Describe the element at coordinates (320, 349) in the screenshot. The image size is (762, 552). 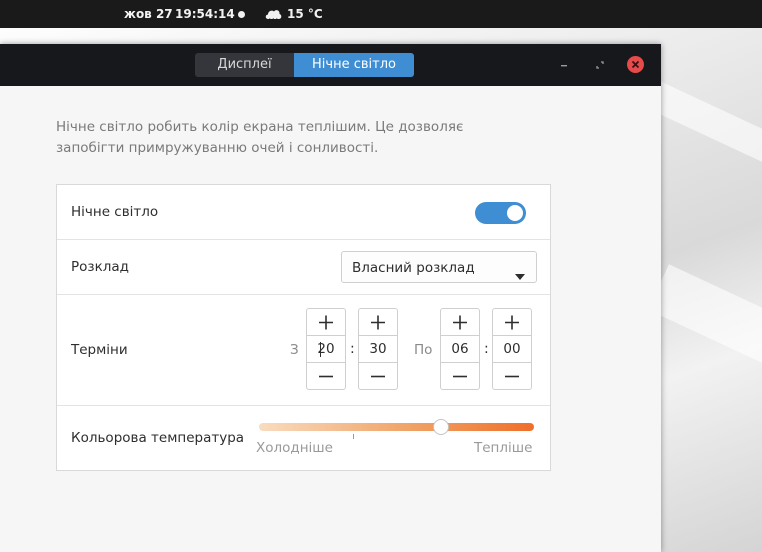
I see `text-cursor` at that location.